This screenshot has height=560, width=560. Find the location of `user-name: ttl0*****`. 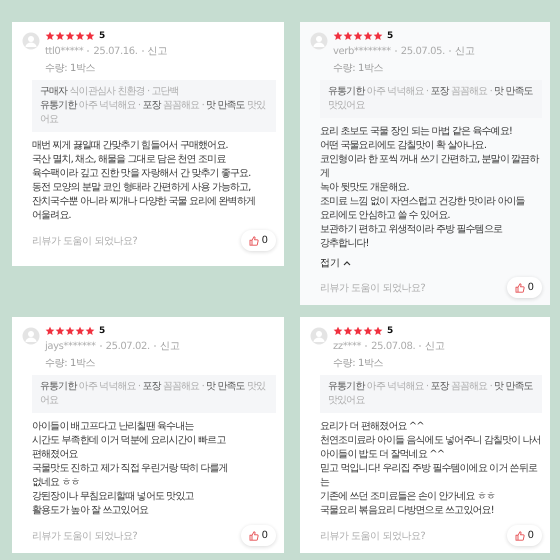

user-name: ttl0***** is located at coordinates (64, 51).